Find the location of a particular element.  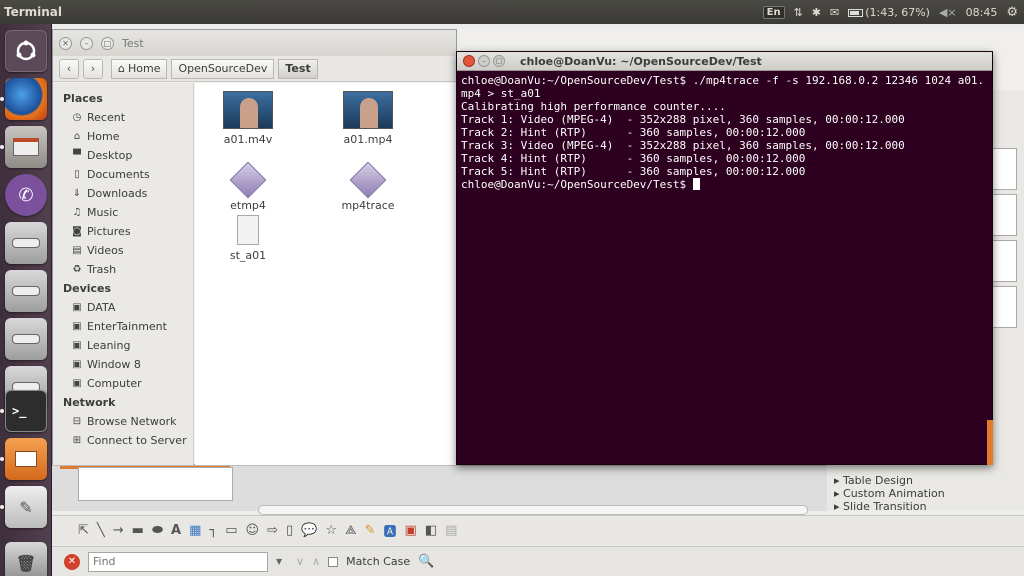

sidebar-item-computer: ▣ Computer is located at coordinates (123, 383).